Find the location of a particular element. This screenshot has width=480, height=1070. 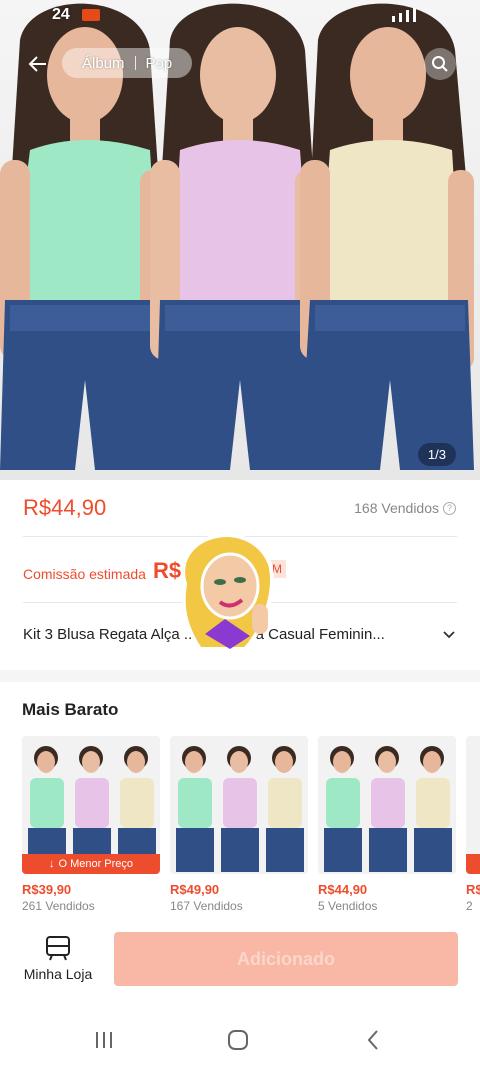

recent-apps-icon is located at coordinates (104, 1040).